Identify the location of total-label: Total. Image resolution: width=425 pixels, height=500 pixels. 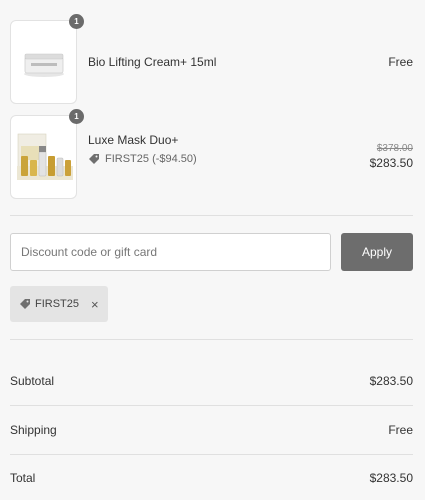
(23, 478).